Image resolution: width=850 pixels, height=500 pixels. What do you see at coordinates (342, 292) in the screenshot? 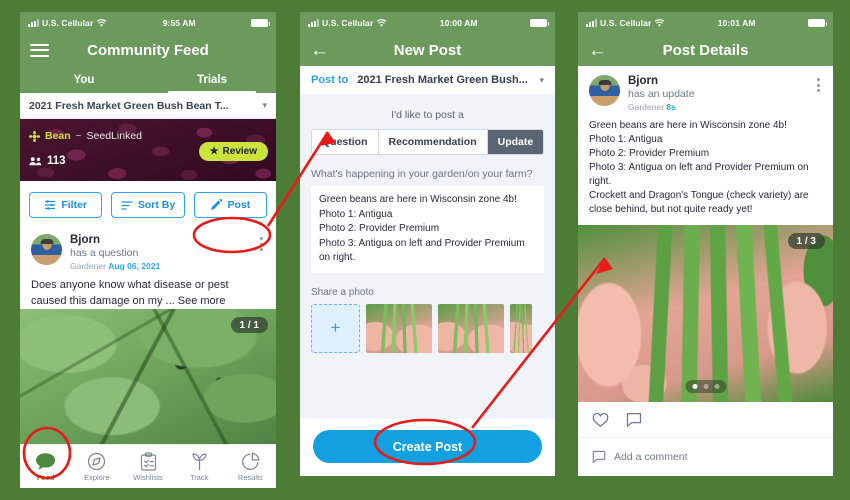
I see `share-photo-label: Share a photo` at bounding box center [342, 292].